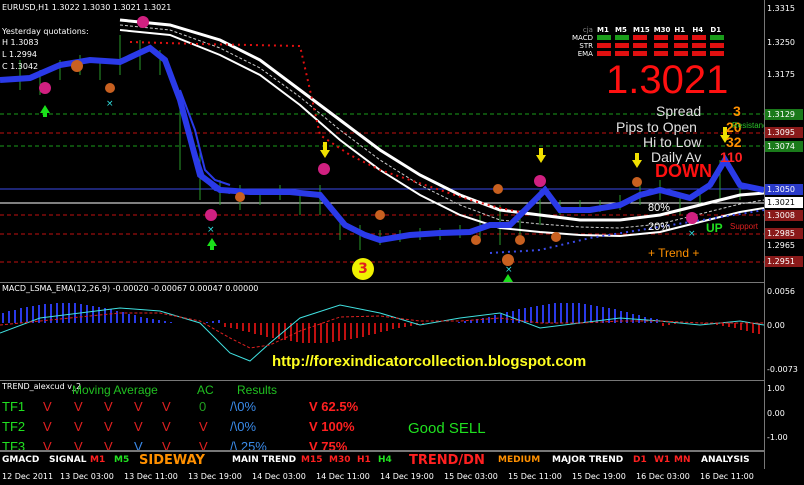 Image resolution: width=804 pixels, height=485 pixels. Describe the element at coordinates (20, 66) in the screenshot. I see `yesterday-close: C 1.3042` at that location.